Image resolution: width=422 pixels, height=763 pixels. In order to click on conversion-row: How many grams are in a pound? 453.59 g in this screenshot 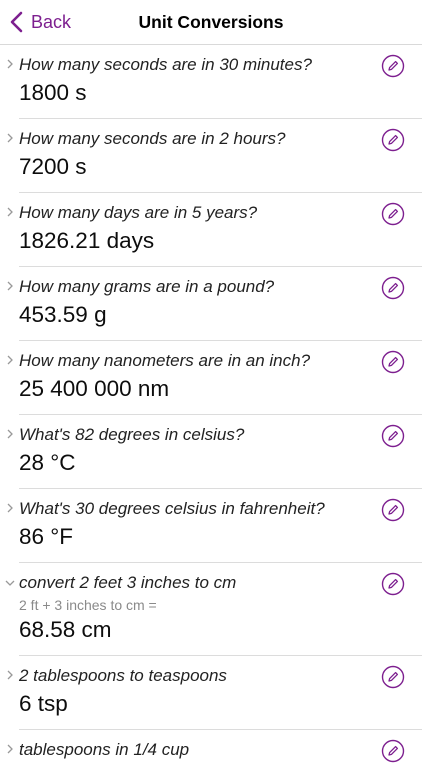, I will do `click(211, 304)`.